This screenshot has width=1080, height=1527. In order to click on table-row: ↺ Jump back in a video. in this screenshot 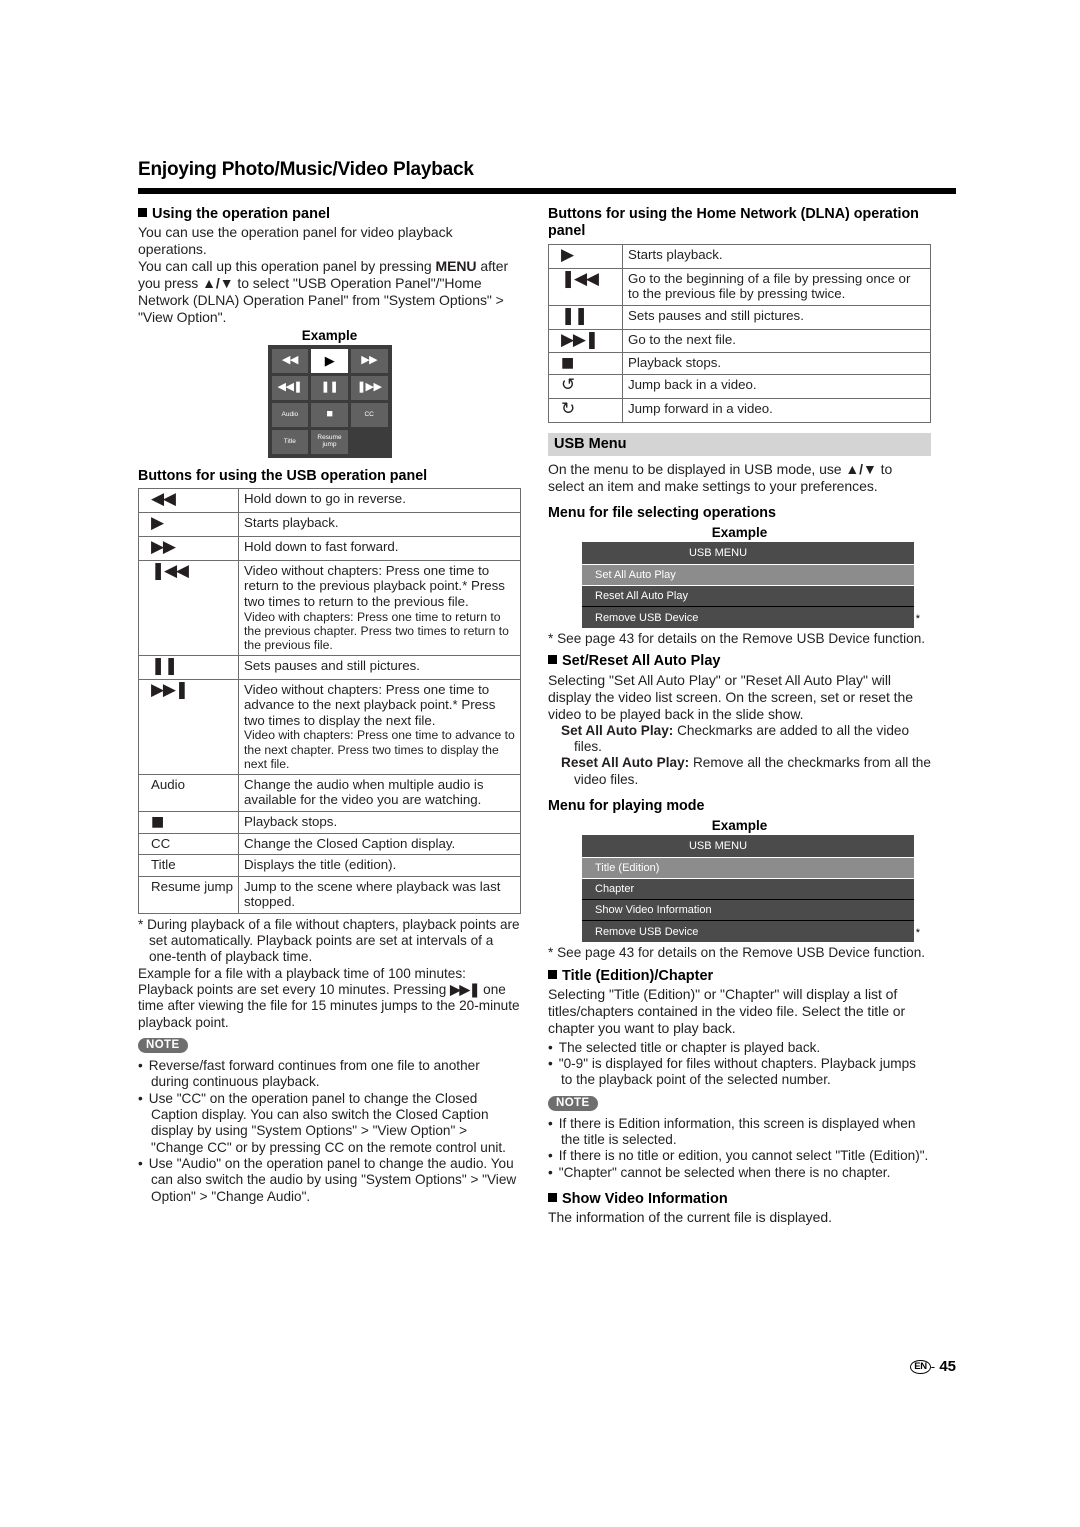, I will do `click(739, 386)`.